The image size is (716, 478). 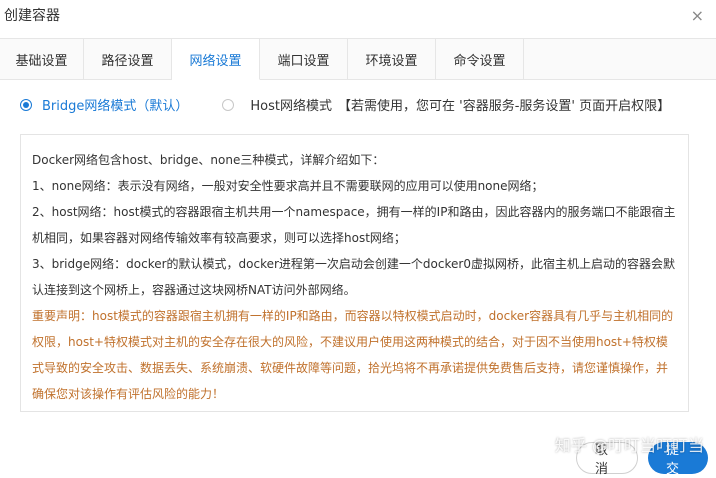 I want to click on tab-basic: 基础设置, so click(x=42, y=59).